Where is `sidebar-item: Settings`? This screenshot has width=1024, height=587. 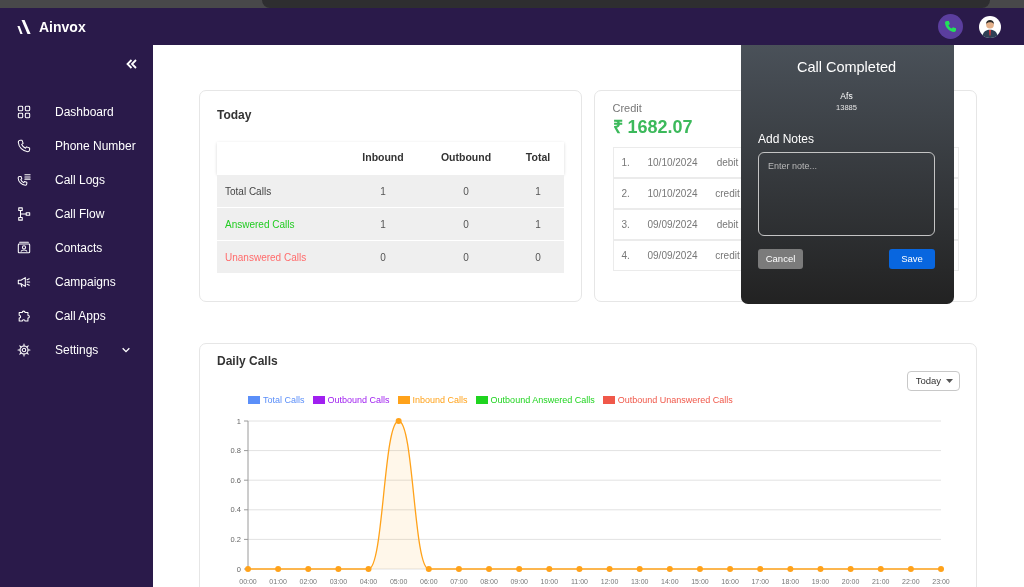
sidebar-item: Settings is located at coordinates (76, 350).